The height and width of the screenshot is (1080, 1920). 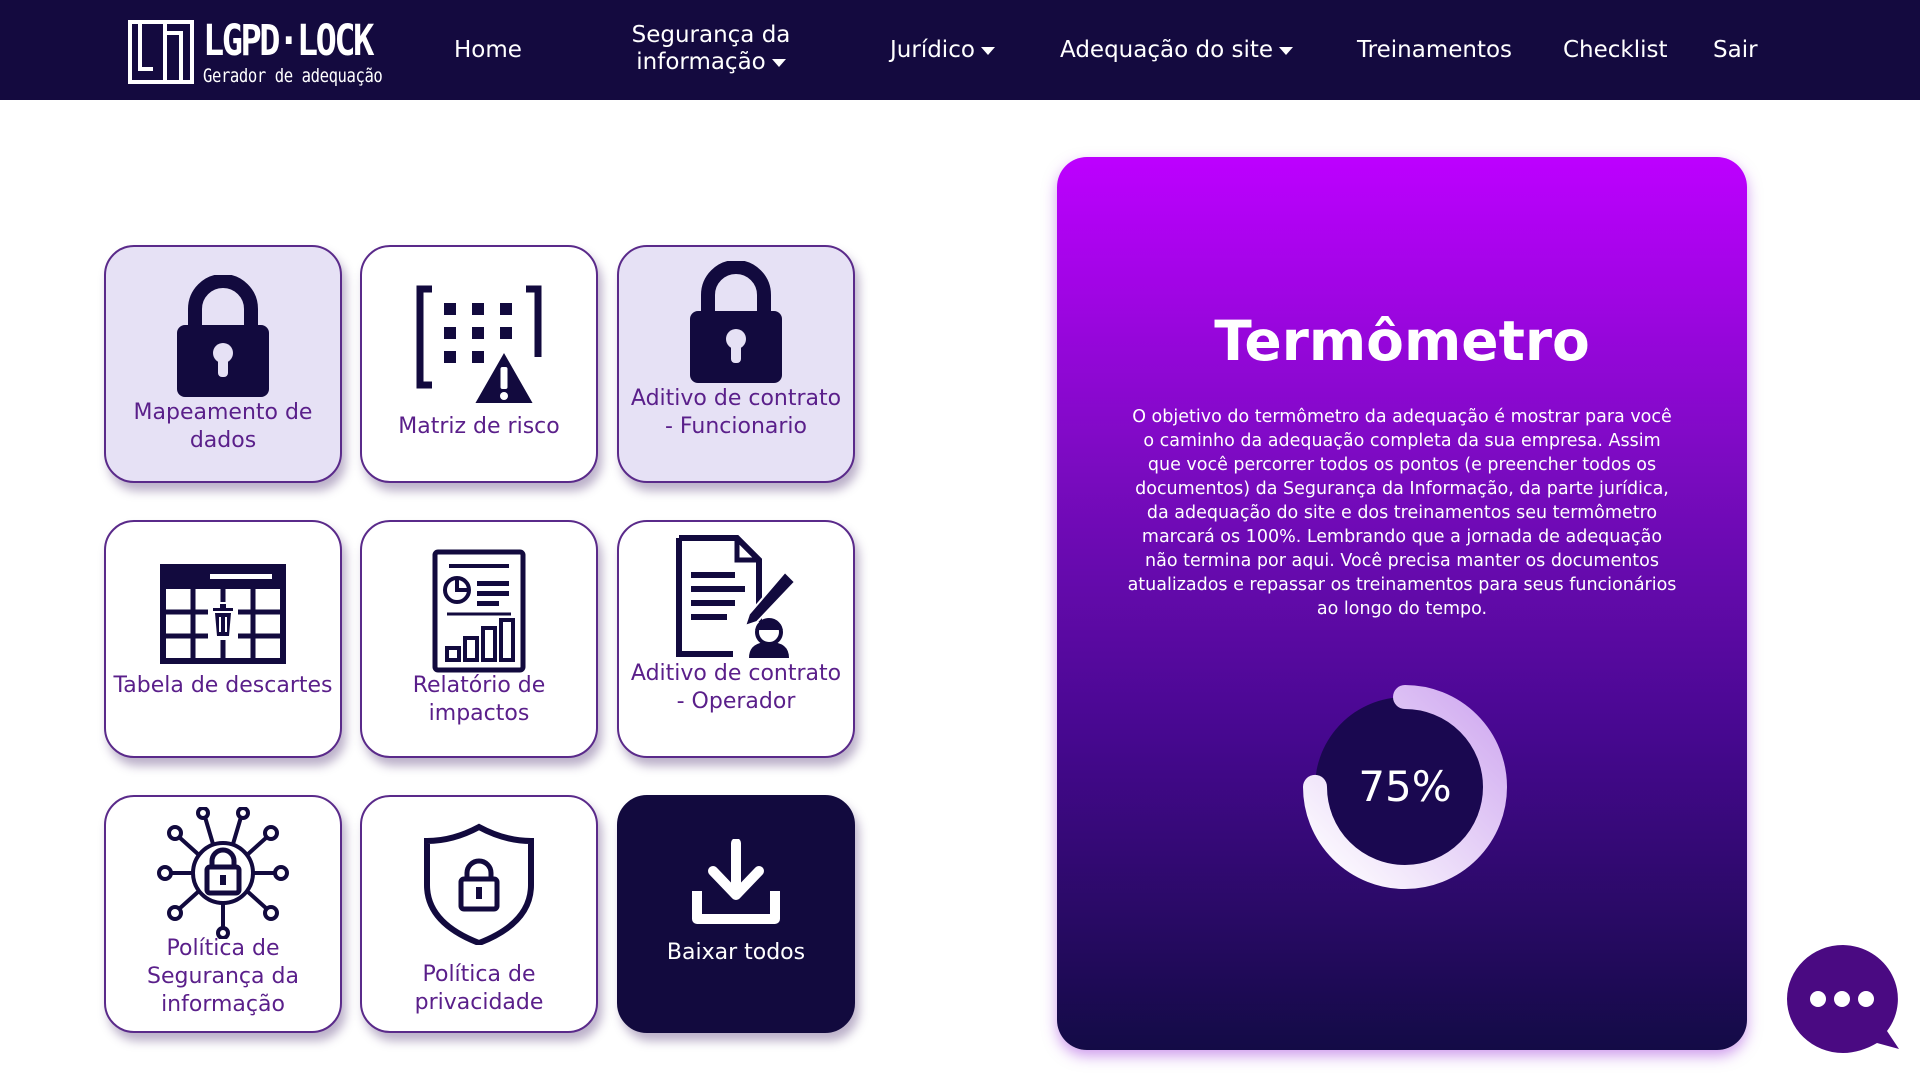 I want to click on card-label: Relatório de impactos, so click(x=479, y=699).